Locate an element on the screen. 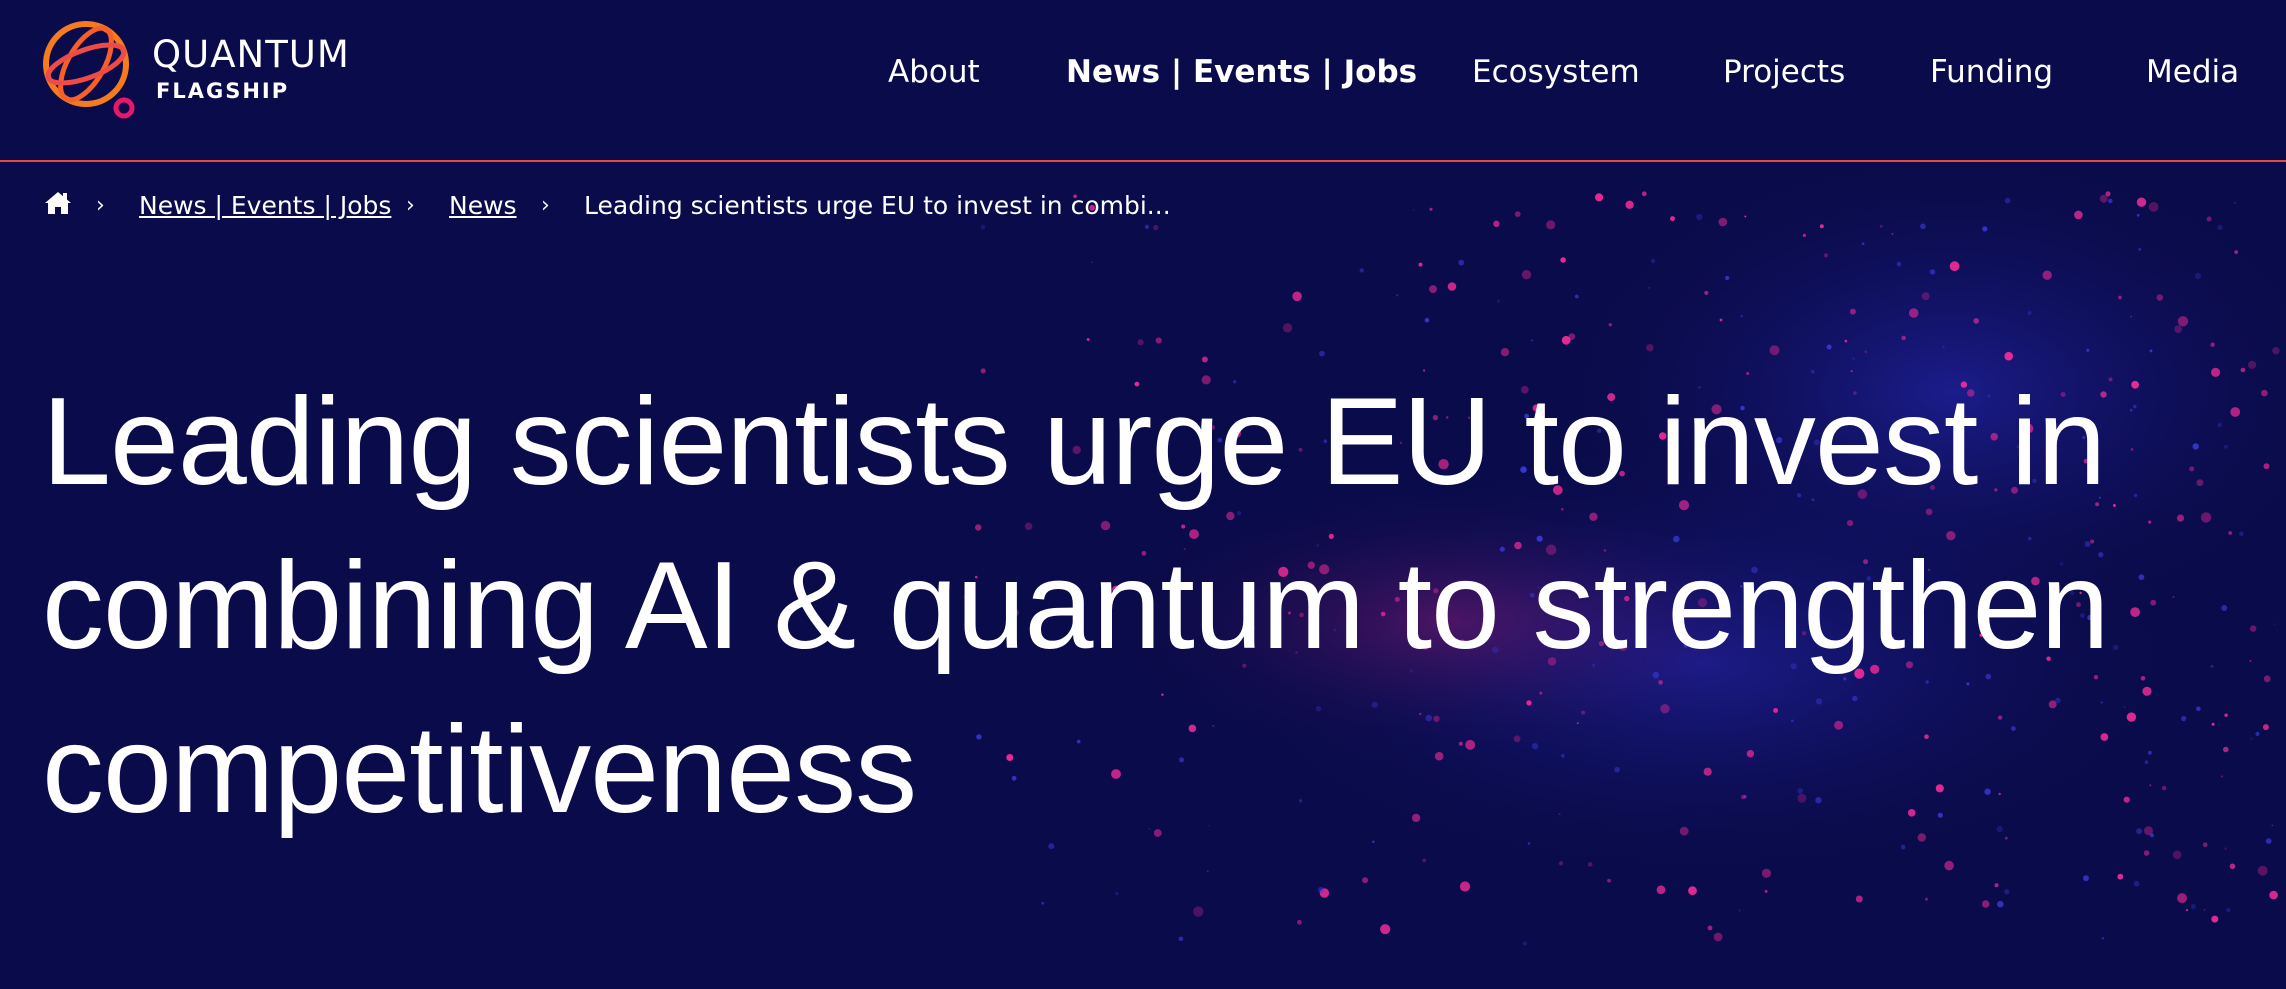 Image resolution: width=2286 pixels, height=989 pixels. home-icon is located at coordinates (58, 208).